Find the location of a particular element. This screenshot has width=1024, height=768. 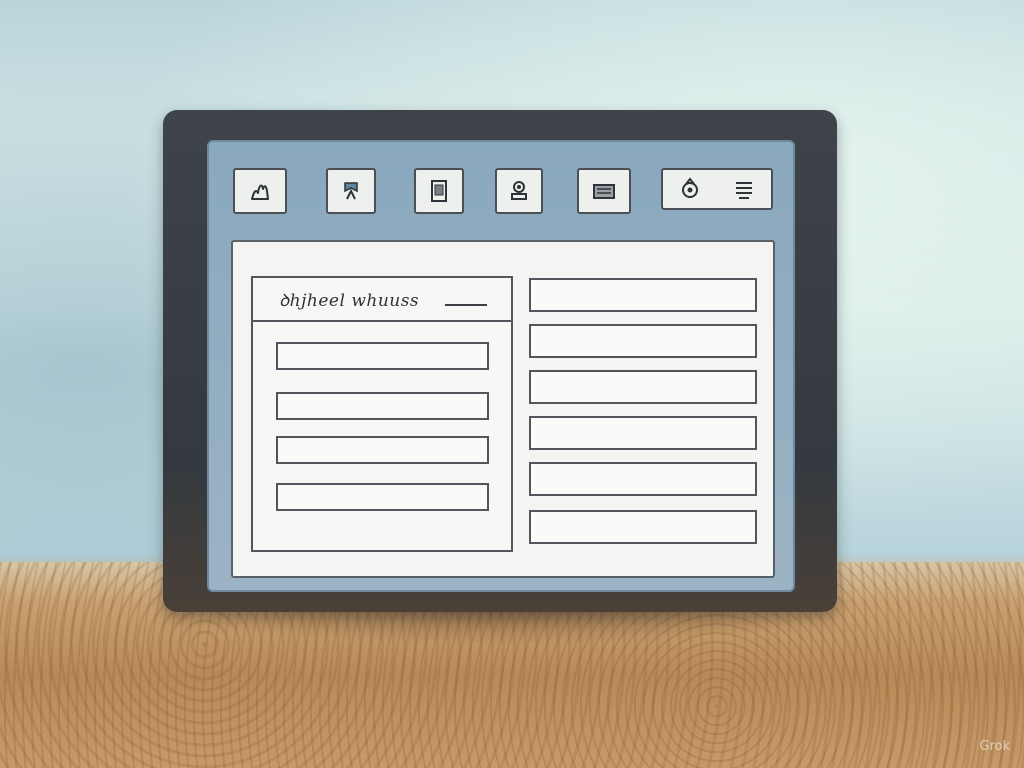

toolbar-button-card is located at coordinates (604, 191).